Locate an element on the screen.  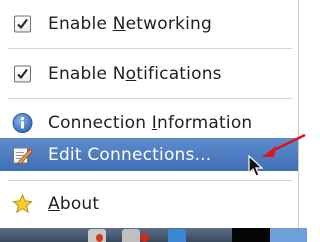
star-icon is located at coordinates (22, 204).